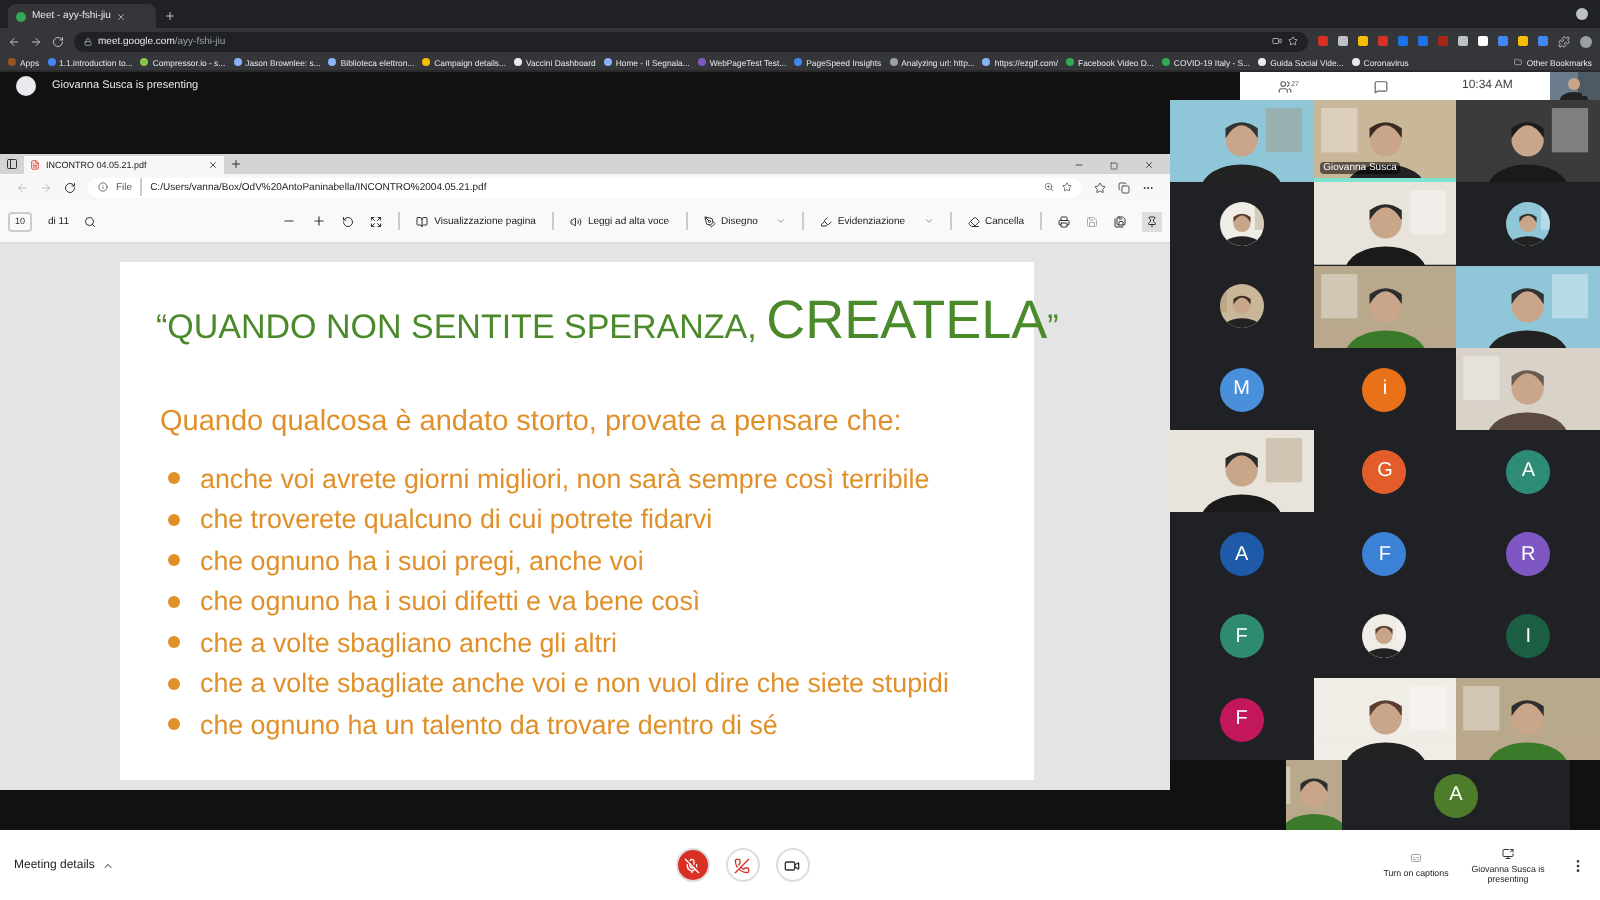 This screenshot has height=900, width=1600. Describe the element at coordinates (14, 41) in the screenshot. I see `back-icon` at that location.